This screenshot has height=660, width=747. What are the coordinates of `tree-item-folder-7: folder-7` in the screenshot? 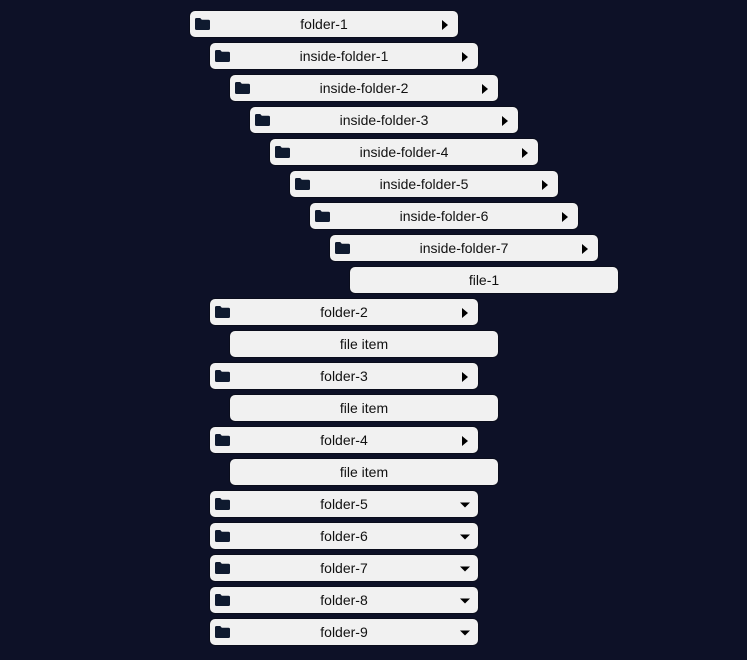 It's located at (344, 568).